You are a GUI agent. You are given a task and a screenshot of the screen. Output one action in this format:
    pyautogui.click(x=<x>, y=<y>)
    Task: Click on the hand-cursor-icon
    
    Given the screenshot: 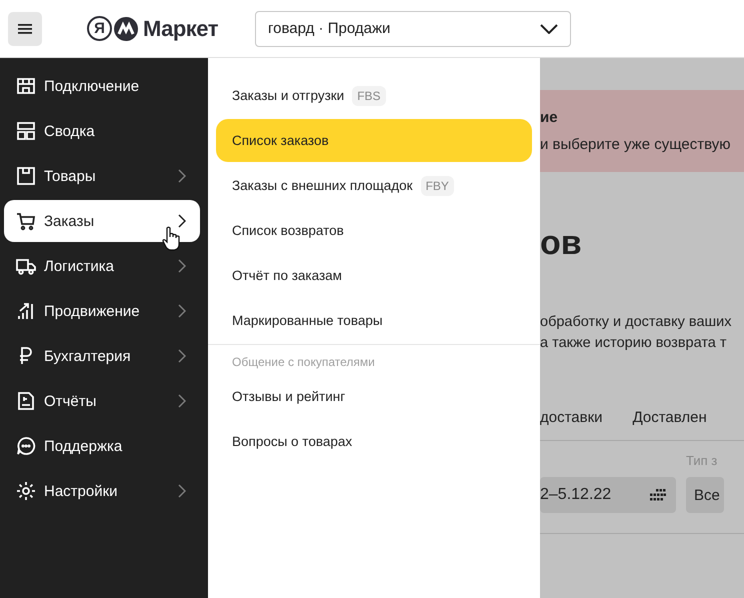 What is the action you would take?
    pyautogui.click(x=172, y=239)
    